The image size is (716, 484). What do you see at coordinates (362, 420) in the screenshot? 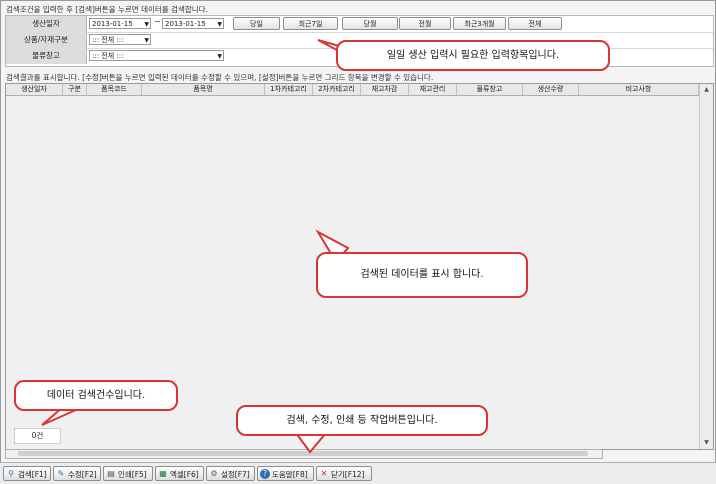
I see `callout-action-buttons: 검색, 수정, 인쇄 등 작업버튼입니다.` at bounding box center [362, 420].